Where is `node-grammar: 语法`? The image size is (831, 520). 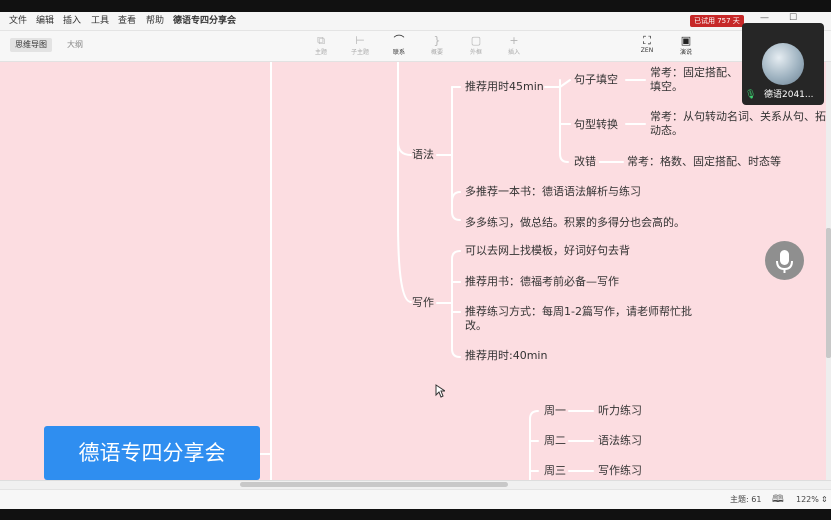 node-grammar: 语法 is located at coordinates (423, 155).